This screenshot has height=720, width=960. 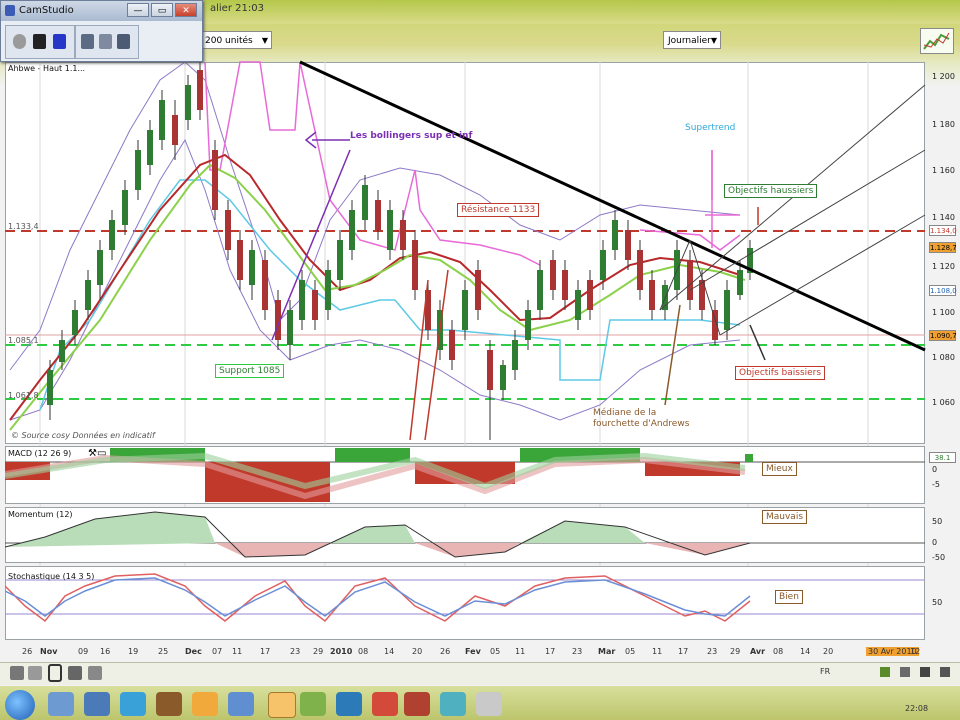 I want to click on price-box: 1.090,7, so click(x=943, y=335).